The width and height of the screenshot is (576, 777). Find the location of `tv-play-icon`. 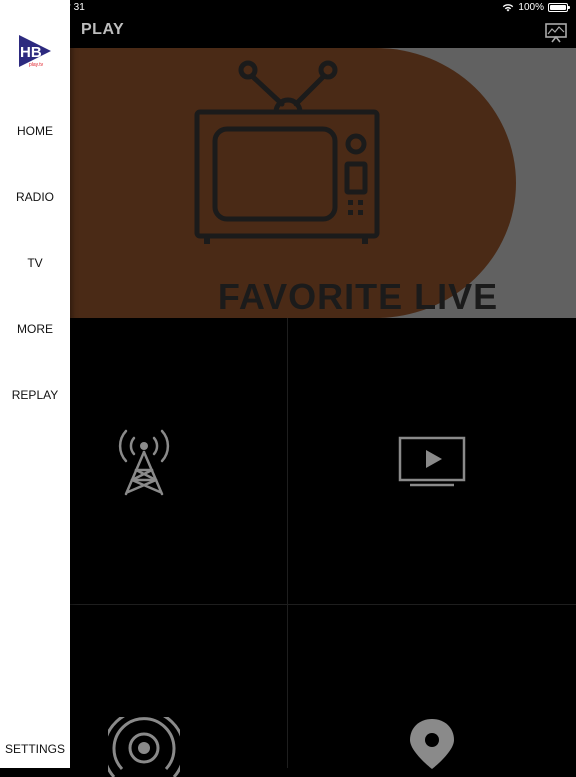

tv-play-icon is located at coordinates (432, 461).